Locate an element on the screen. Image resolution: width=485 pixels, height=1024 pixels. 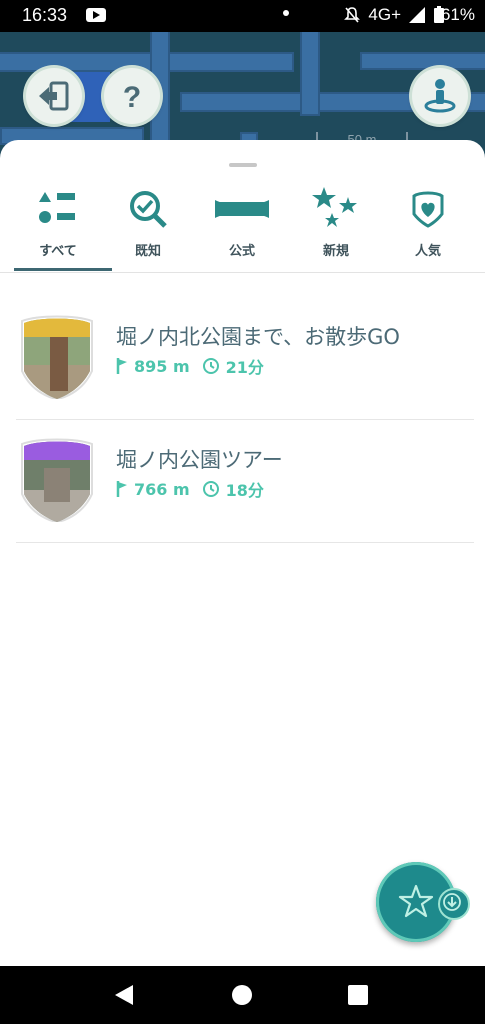
battery-level: 61% is located at coordinates (457, 14).